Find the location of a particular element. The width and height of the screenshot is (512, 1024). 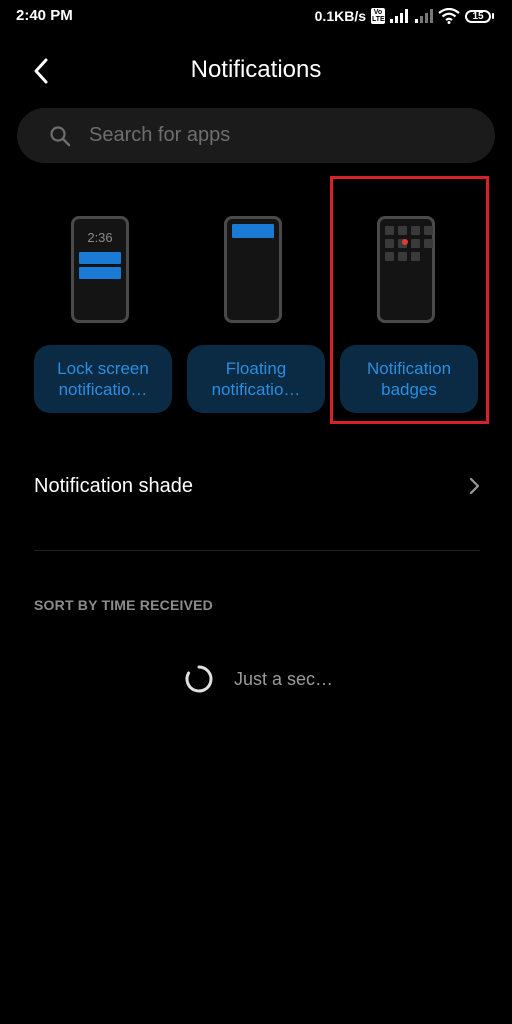

battery-level: 15 is located at coordinates (478, 16).